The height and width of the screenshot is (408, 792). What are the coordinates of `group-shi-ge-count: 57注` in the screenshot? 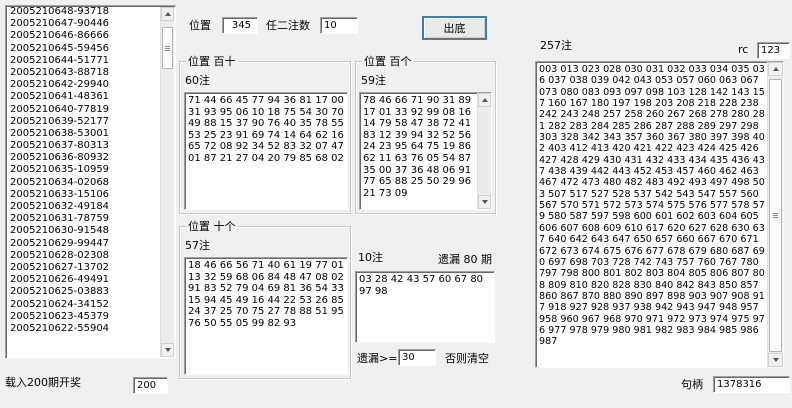 It's located at (197, 245).